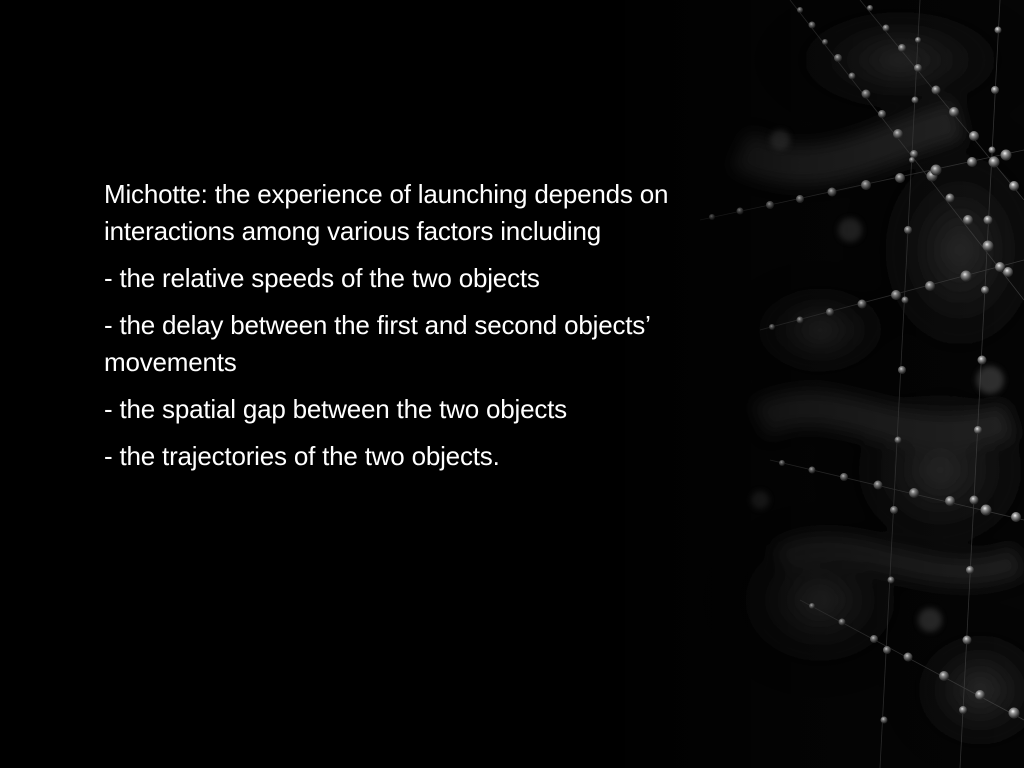 This screenshot has height=768, width=1024. I want to click on bullet-trajectories: - the trajectories of the two objects., so click(302, 456).